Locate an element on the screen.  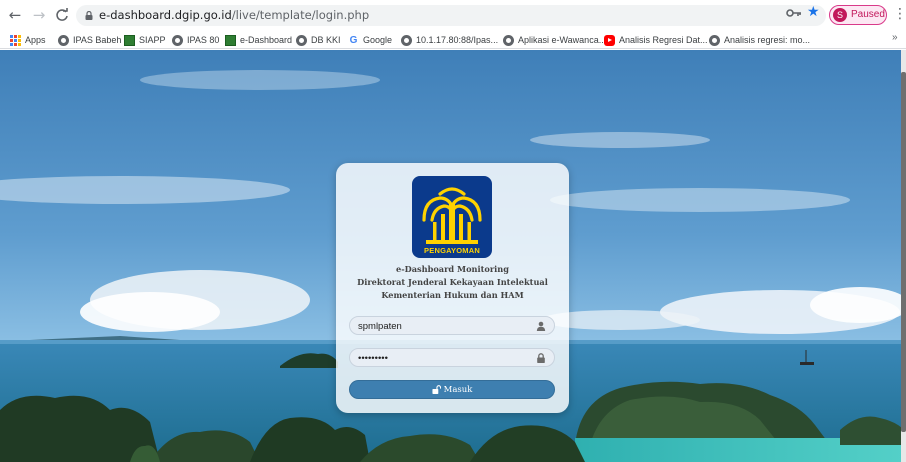
key-icon is located at coordinates (794, 13).